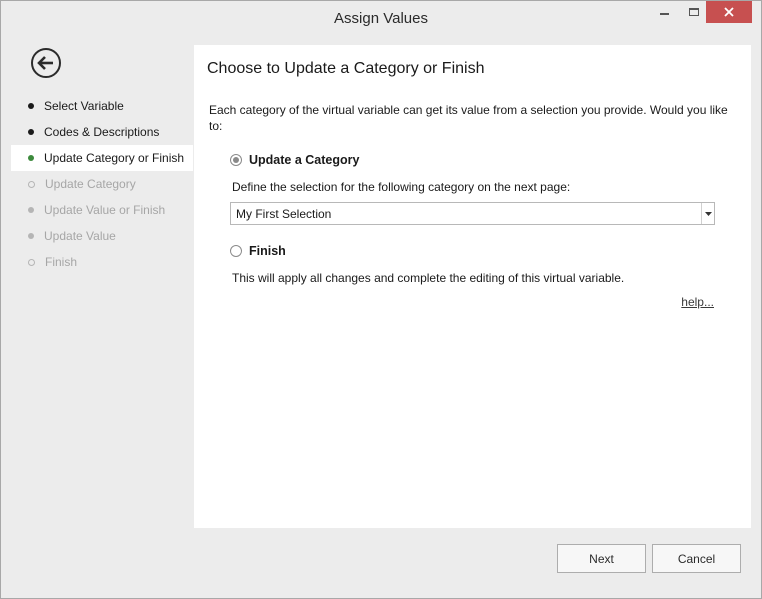 The width and height of the screenshot is (762, 599). What do you see at coordinates (284, 213) in the screenshot?
I see `selection-dropdown-value: My First Selection` at bounding box center [284, 213].